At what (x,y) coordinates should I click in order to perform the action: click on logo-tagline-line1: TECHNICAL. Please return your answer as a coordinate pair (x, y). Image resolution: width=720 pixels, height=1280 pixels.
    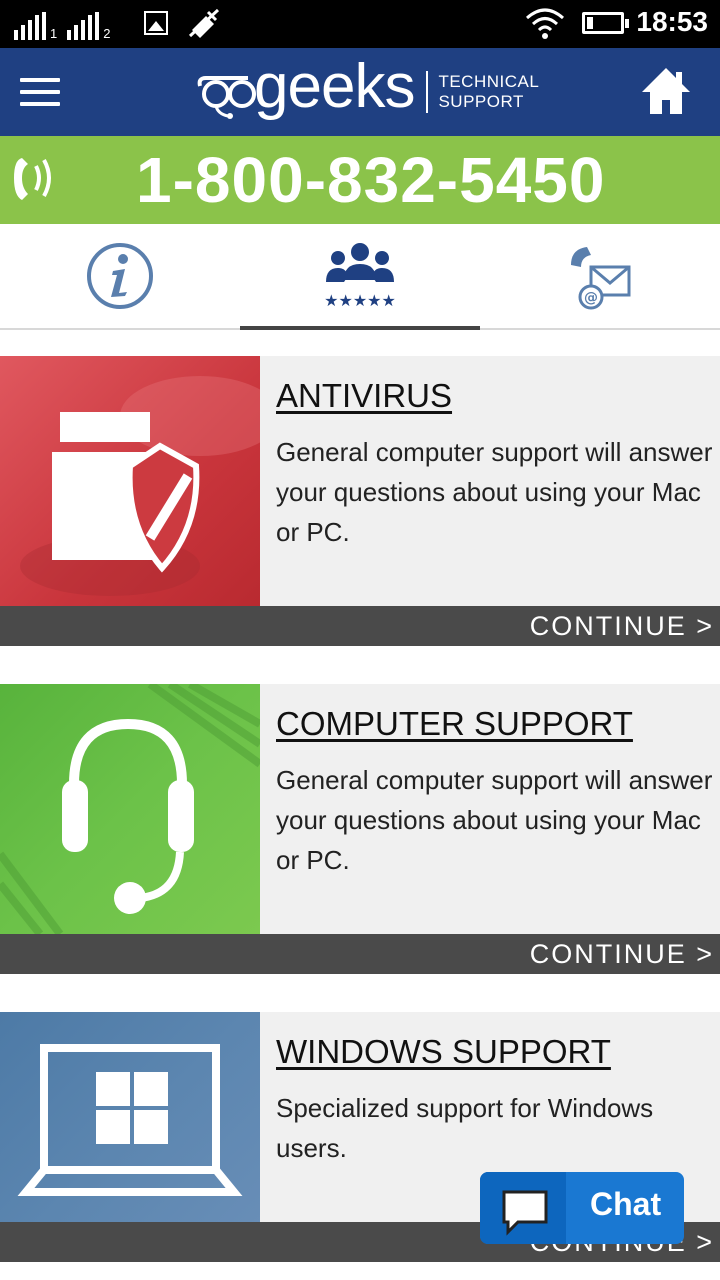
    Looking at the image, I should click on (489, 81).